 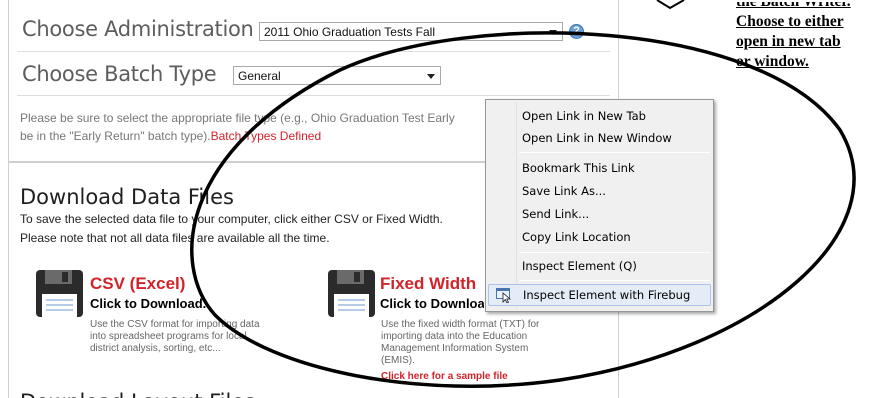 What do you see at coordinates (266, 136) in the screenshot?
I see `batch-types-defined-link: Batch Types Defined` at bounding box center [266, 136].